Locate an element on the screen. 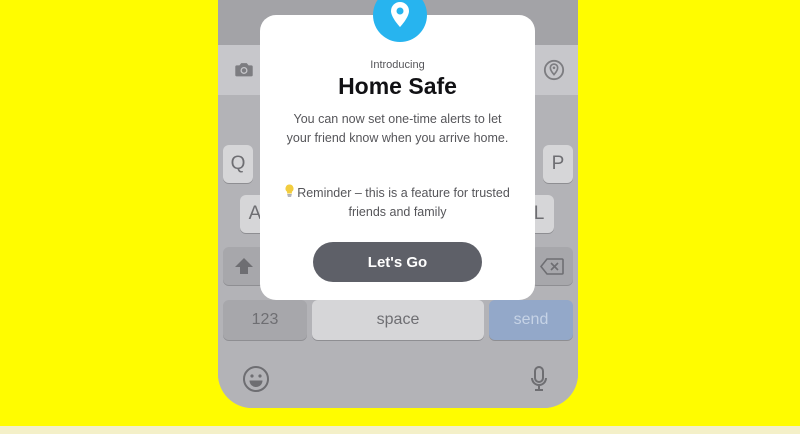  dialog-title: Home Safe is located at coordinates (397, 86).